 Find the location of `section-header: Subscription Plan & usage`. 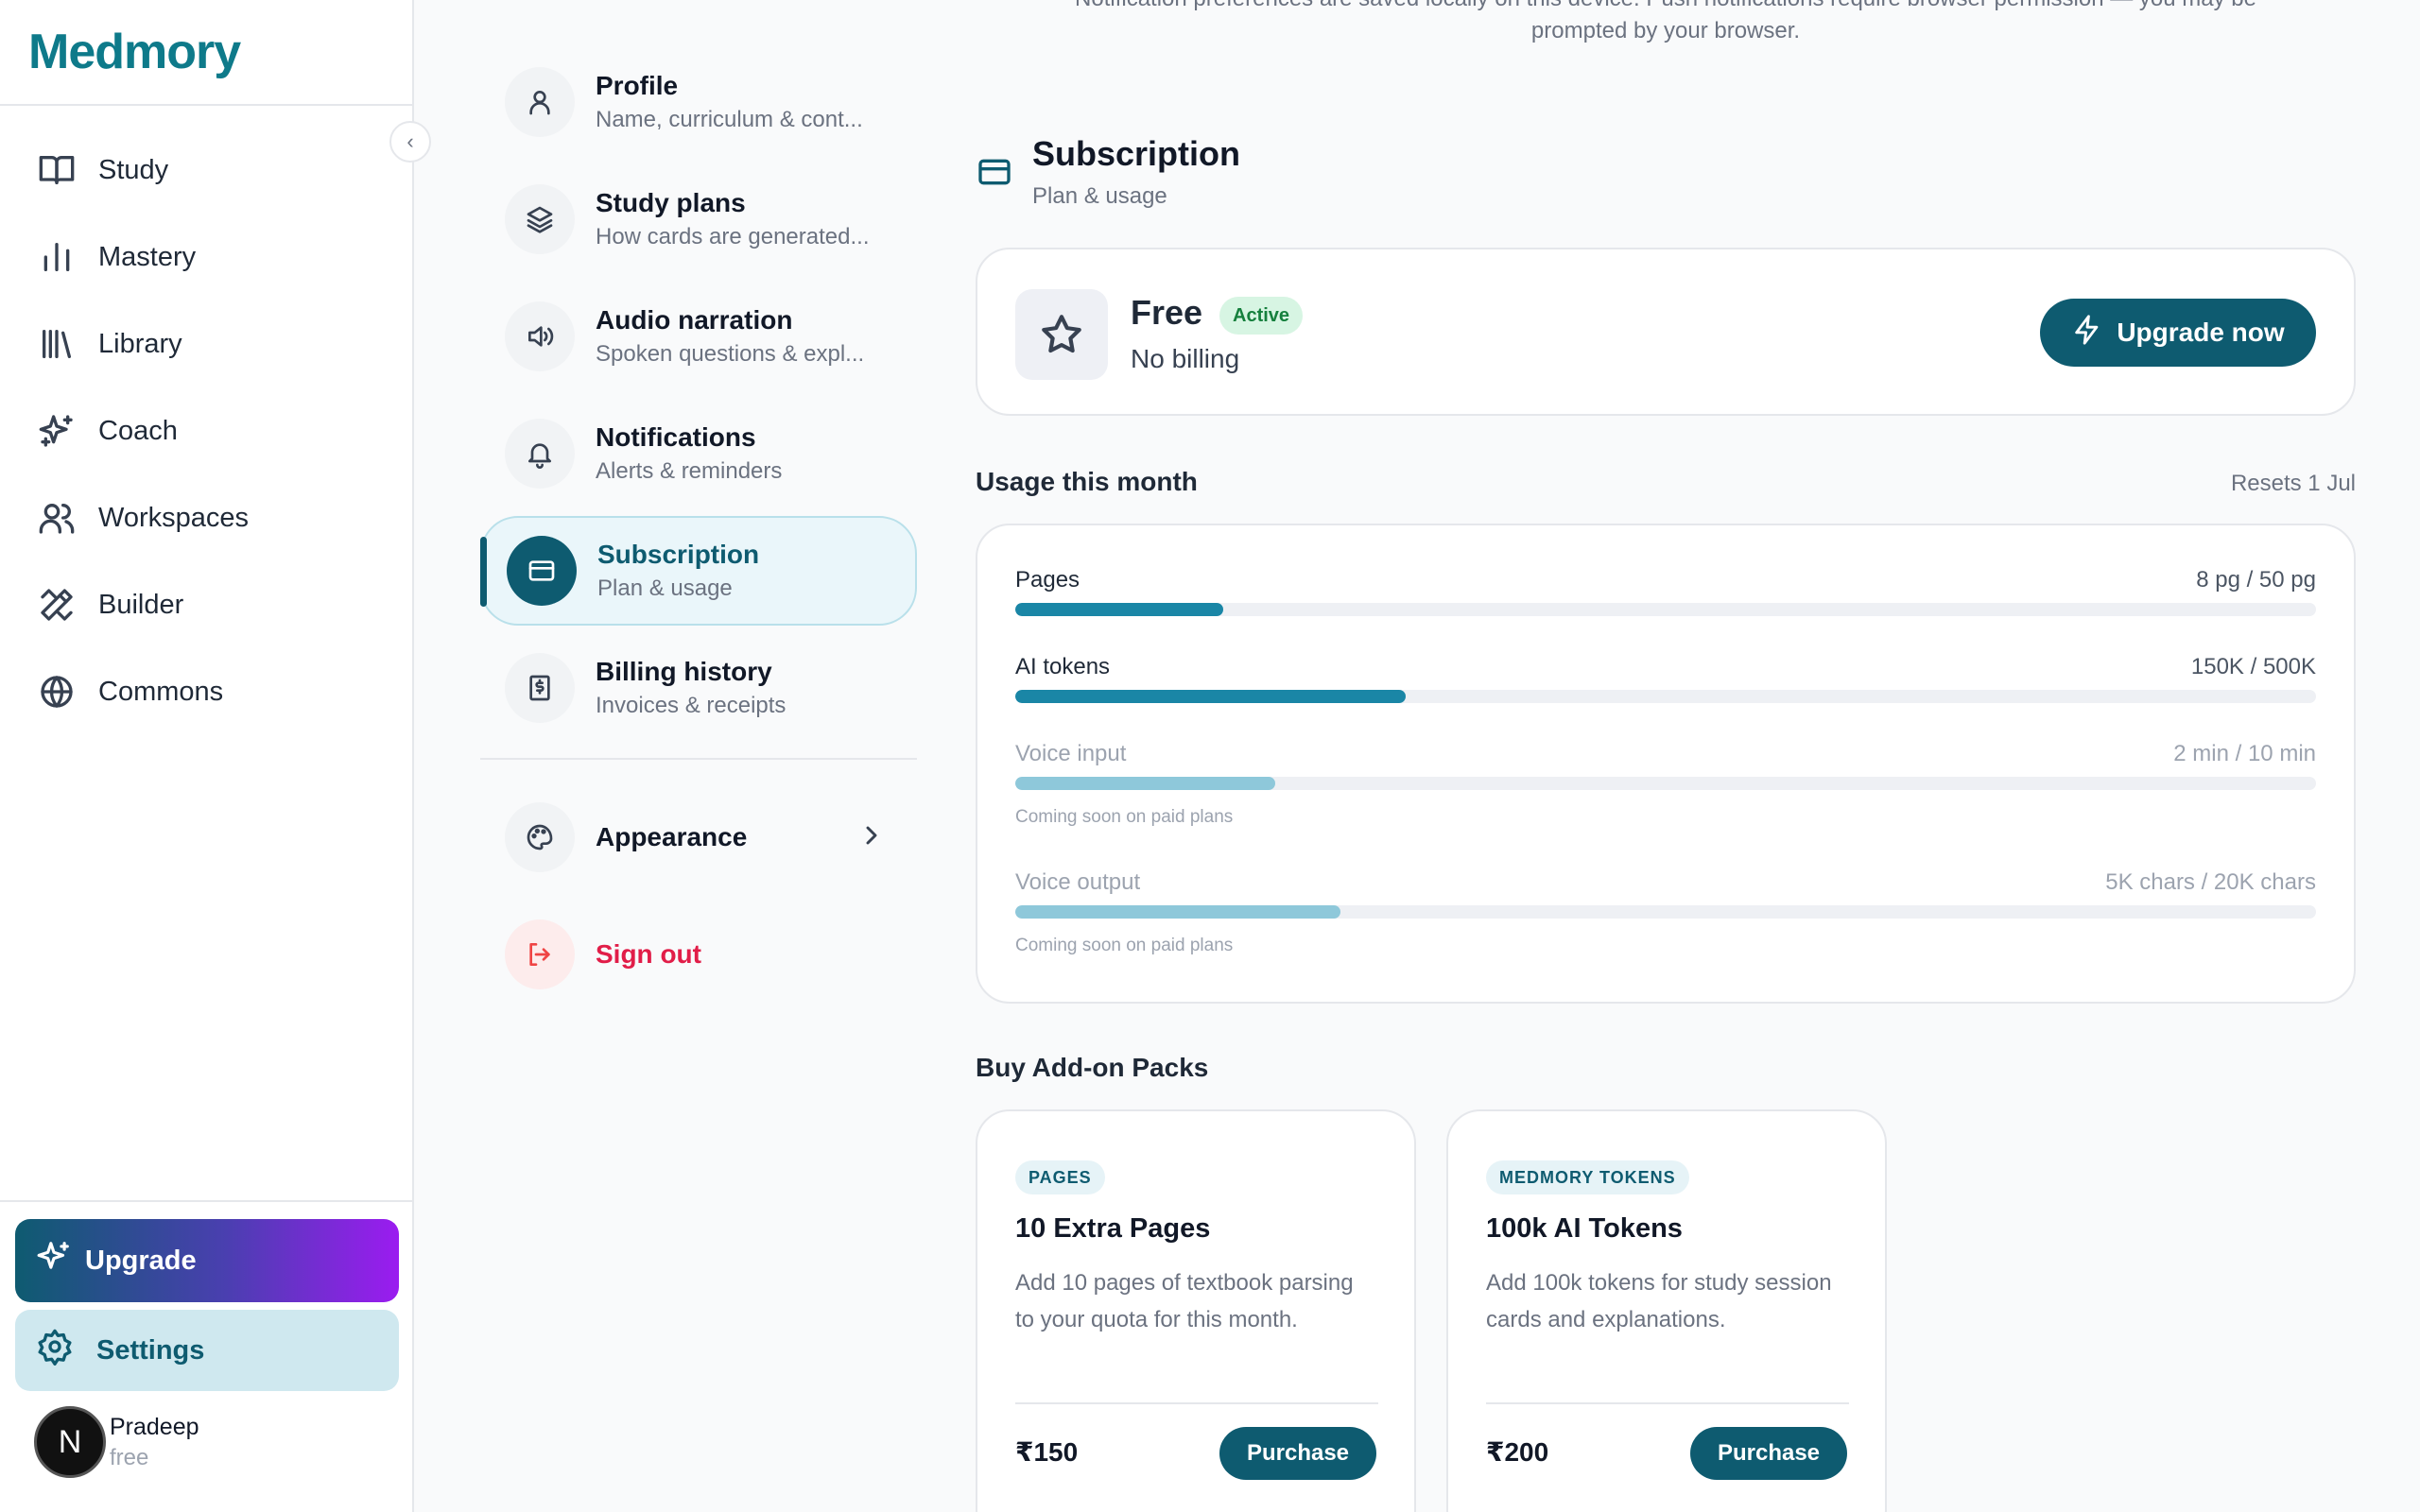

section-header: Subscription Plan & usage is located at coordinates (1108, 172).